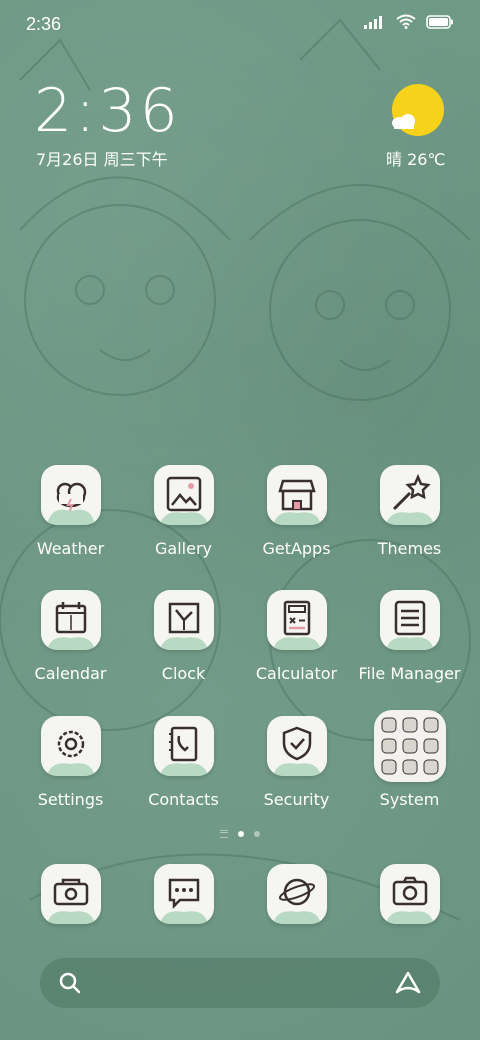  What do you see at coordinates (415, 158) in the screenshot?
I see `weather-widget-text: 晴 26℃` at bounding box center [415, 158].